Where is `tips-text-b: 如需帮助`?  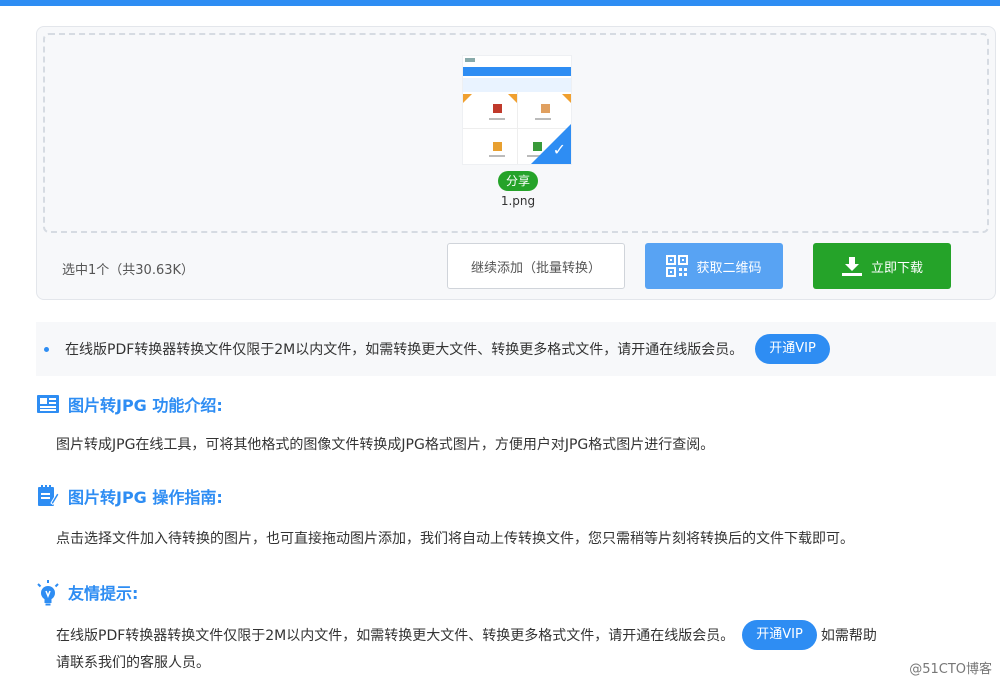 tips-text-b: 如需帮助 is located at coordinates (848, 636).